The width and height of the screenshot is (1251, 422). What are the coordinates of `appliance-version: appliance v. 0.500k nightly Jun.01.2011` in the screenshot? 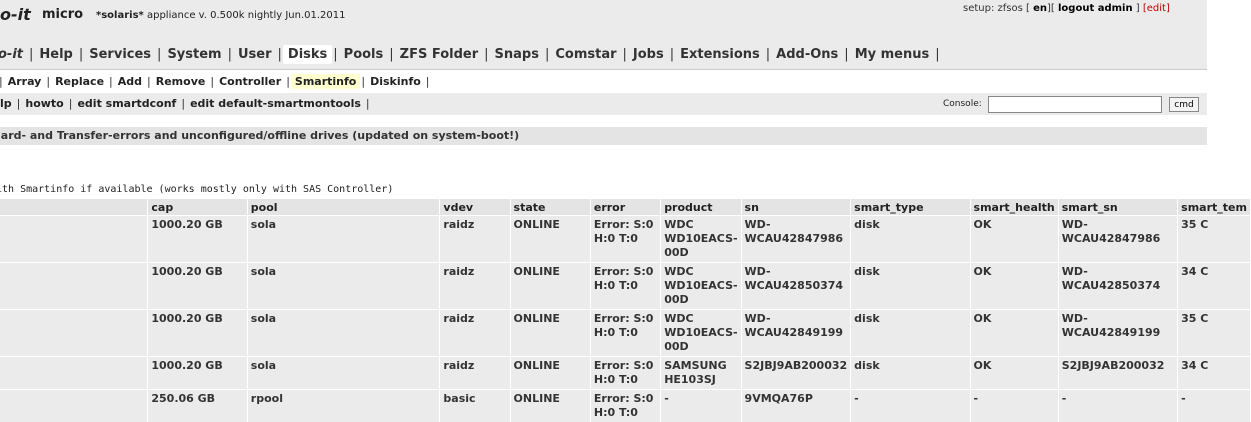 It's located at (246, 15).